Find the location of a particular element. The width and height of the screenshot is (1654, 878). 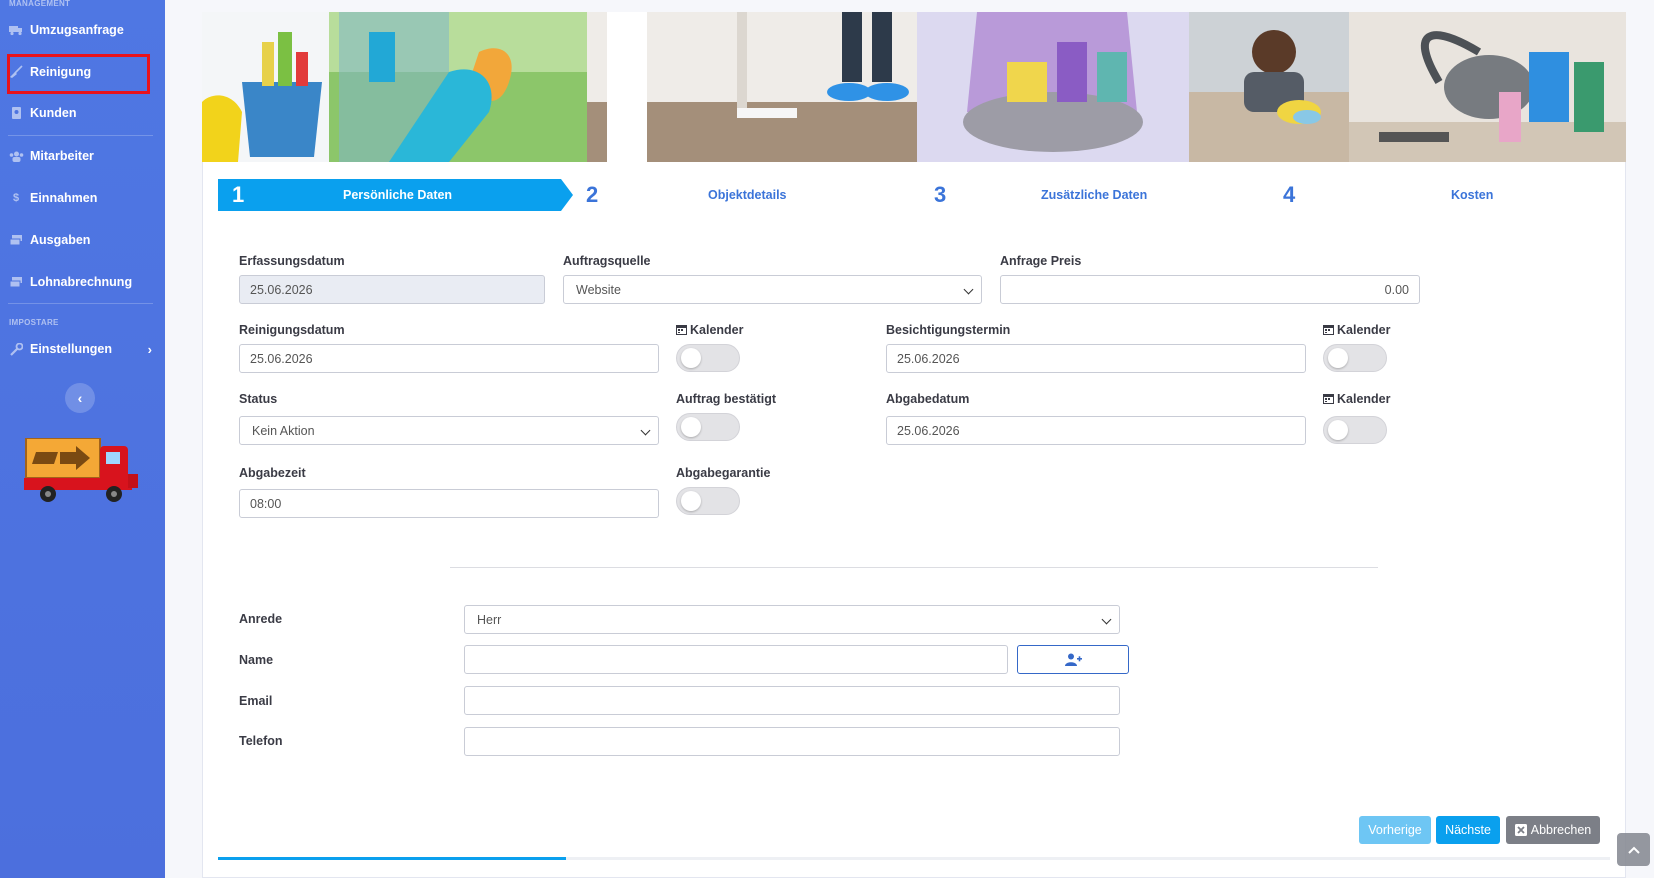

previous-label: Vorherige is located at coordinates (1395, 830).